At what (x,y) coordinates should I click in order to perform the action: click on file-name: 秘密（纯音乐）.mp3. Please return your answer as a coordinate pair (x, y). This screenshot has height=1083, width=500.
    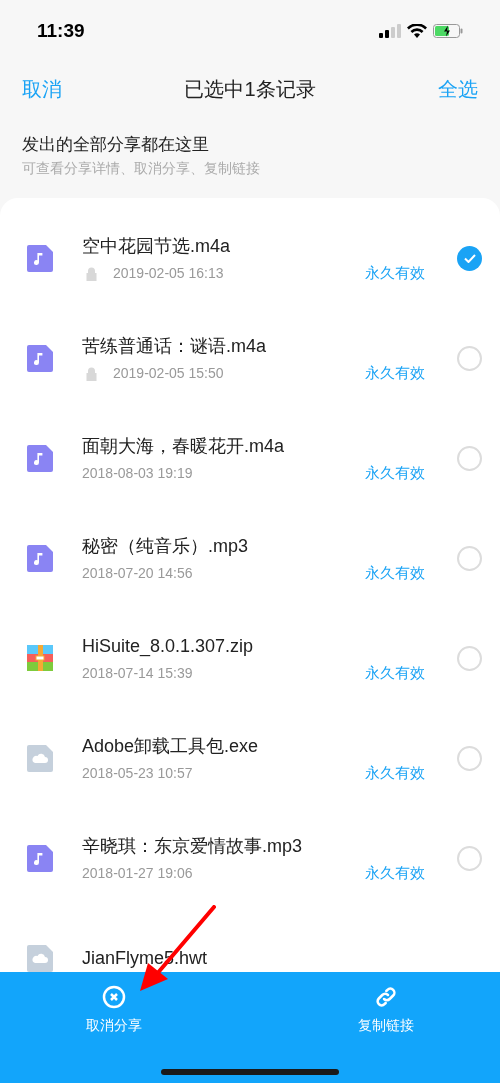
    Looking at the image, I should click on (166, 546).